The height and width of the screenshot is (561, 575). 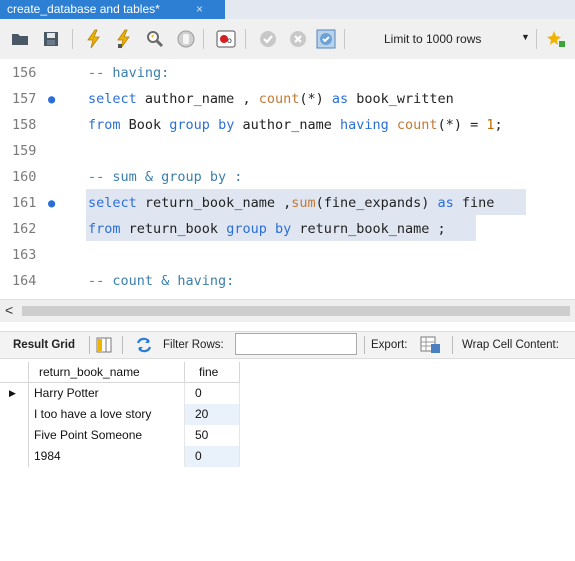 What do you see at coordinates (24, 203) in the screenshot?
I see `line-number: 161` at bounding box center [24, 203].